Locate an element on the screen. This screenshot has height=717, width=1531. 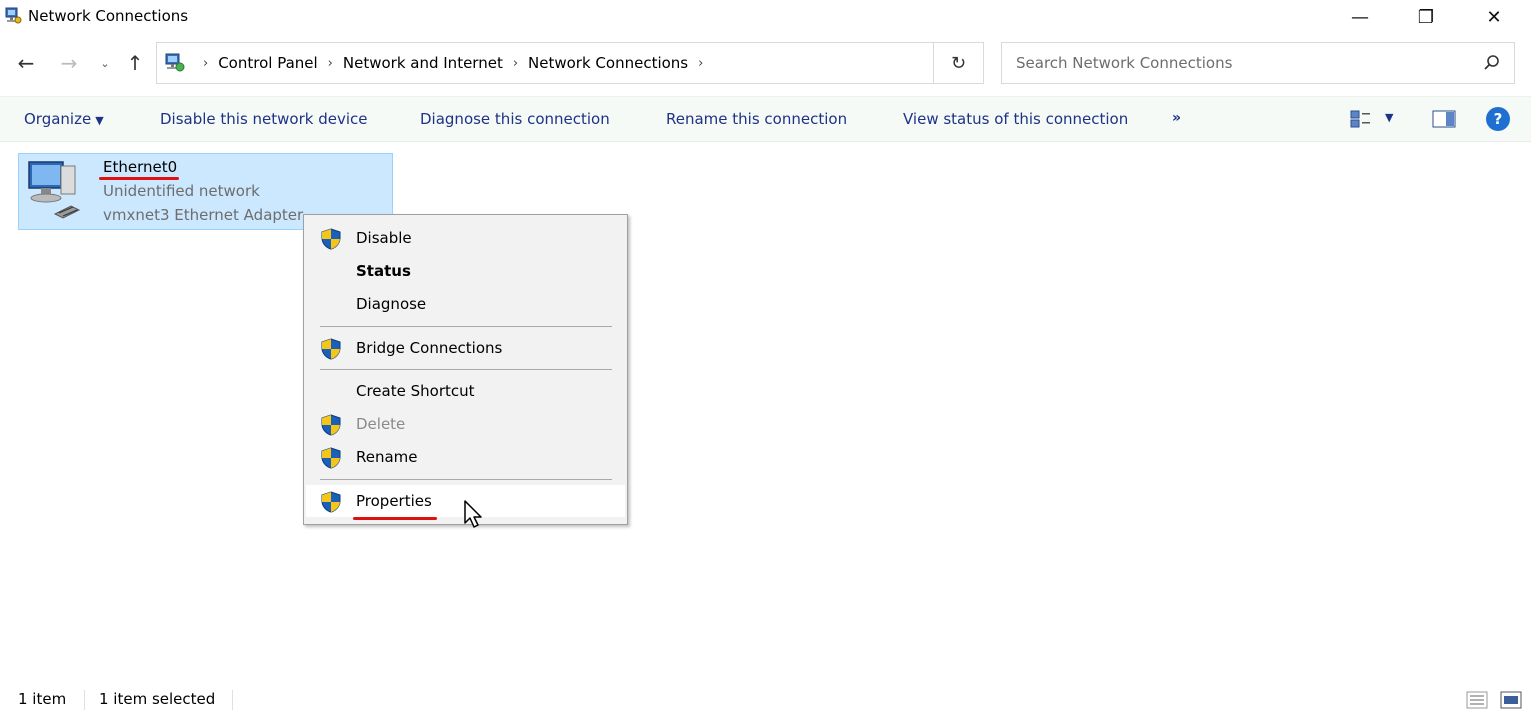
help-icon: ? is located at coordinates (1498, 119).